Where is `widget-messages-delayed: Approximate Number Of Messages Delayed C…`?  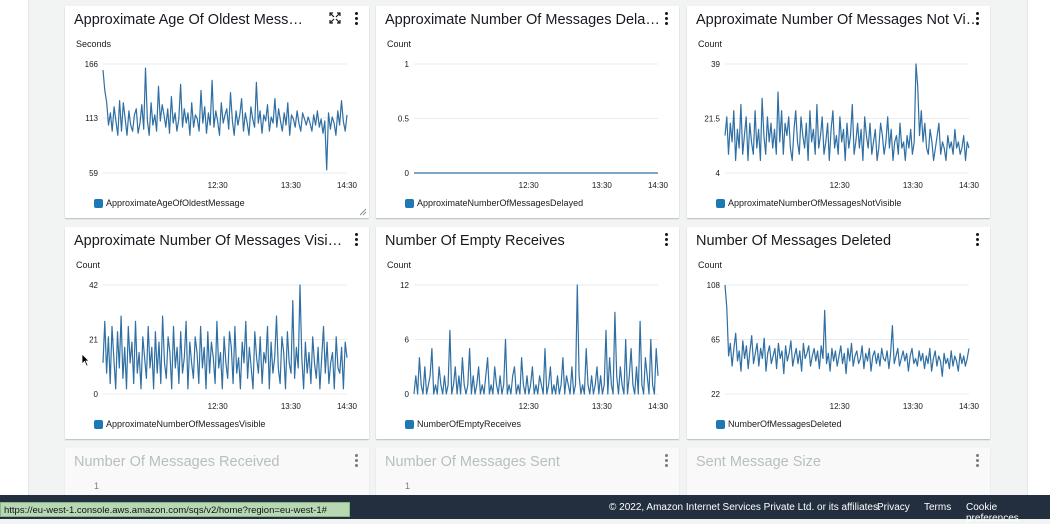 widget-messages-delayed: Approximate Number Of Messages Delayed C… is located at coordinates (527, 112).